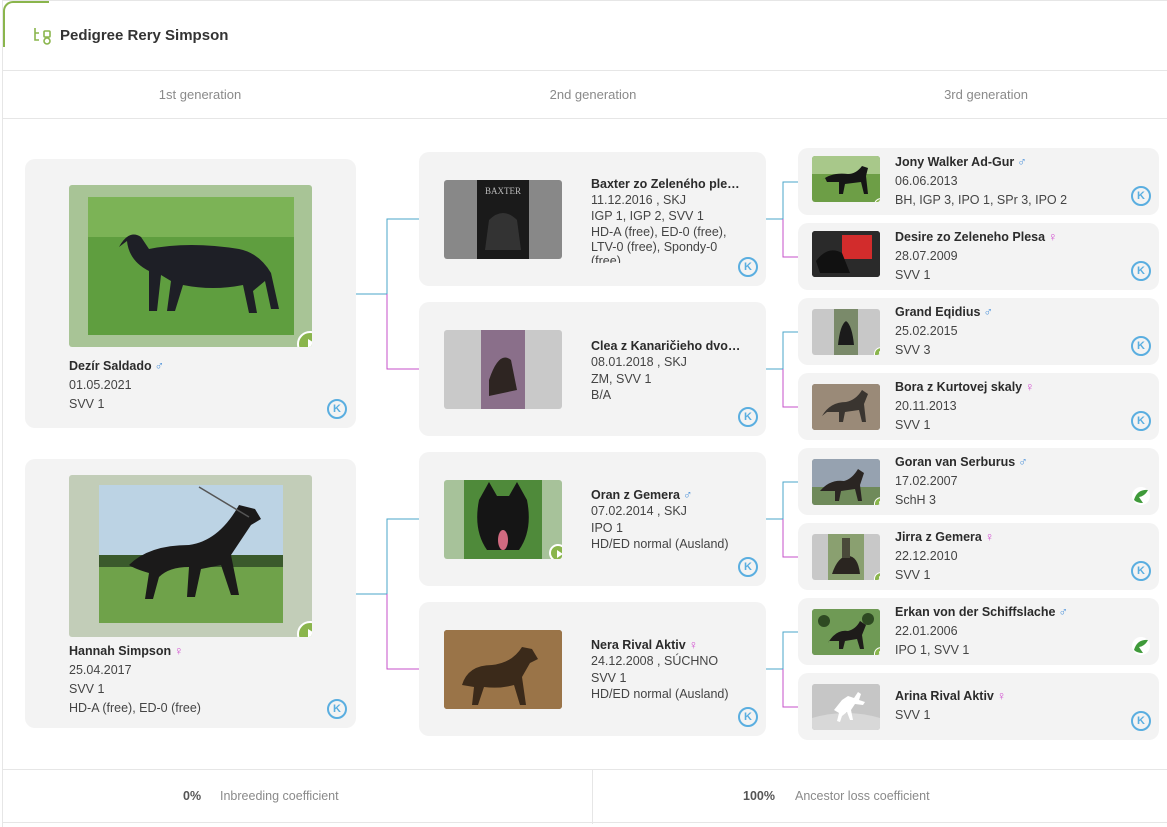 This screenshot has height=827, width=1167. I want to click on dog-titles: IPO 1, so click(607, 528).